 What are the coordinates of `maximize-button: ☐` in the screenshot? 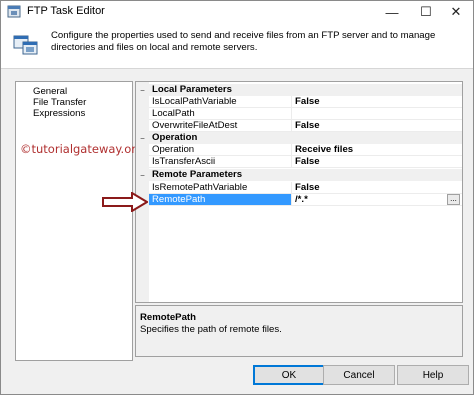 It's located at (426, 12).